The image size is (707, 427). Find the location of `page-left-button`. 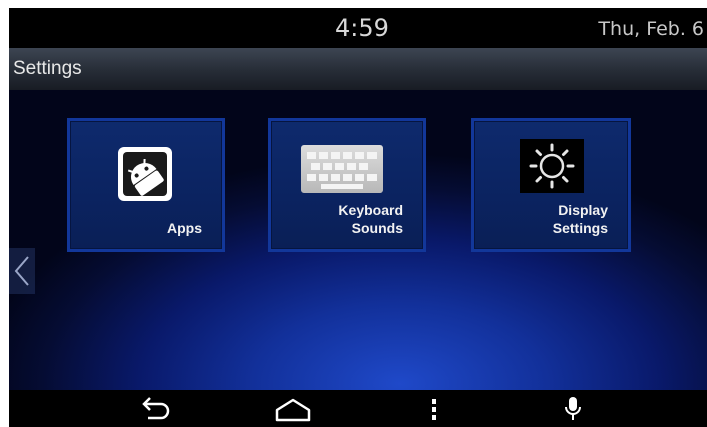

page-left-button is located at coordinates (22, 271).